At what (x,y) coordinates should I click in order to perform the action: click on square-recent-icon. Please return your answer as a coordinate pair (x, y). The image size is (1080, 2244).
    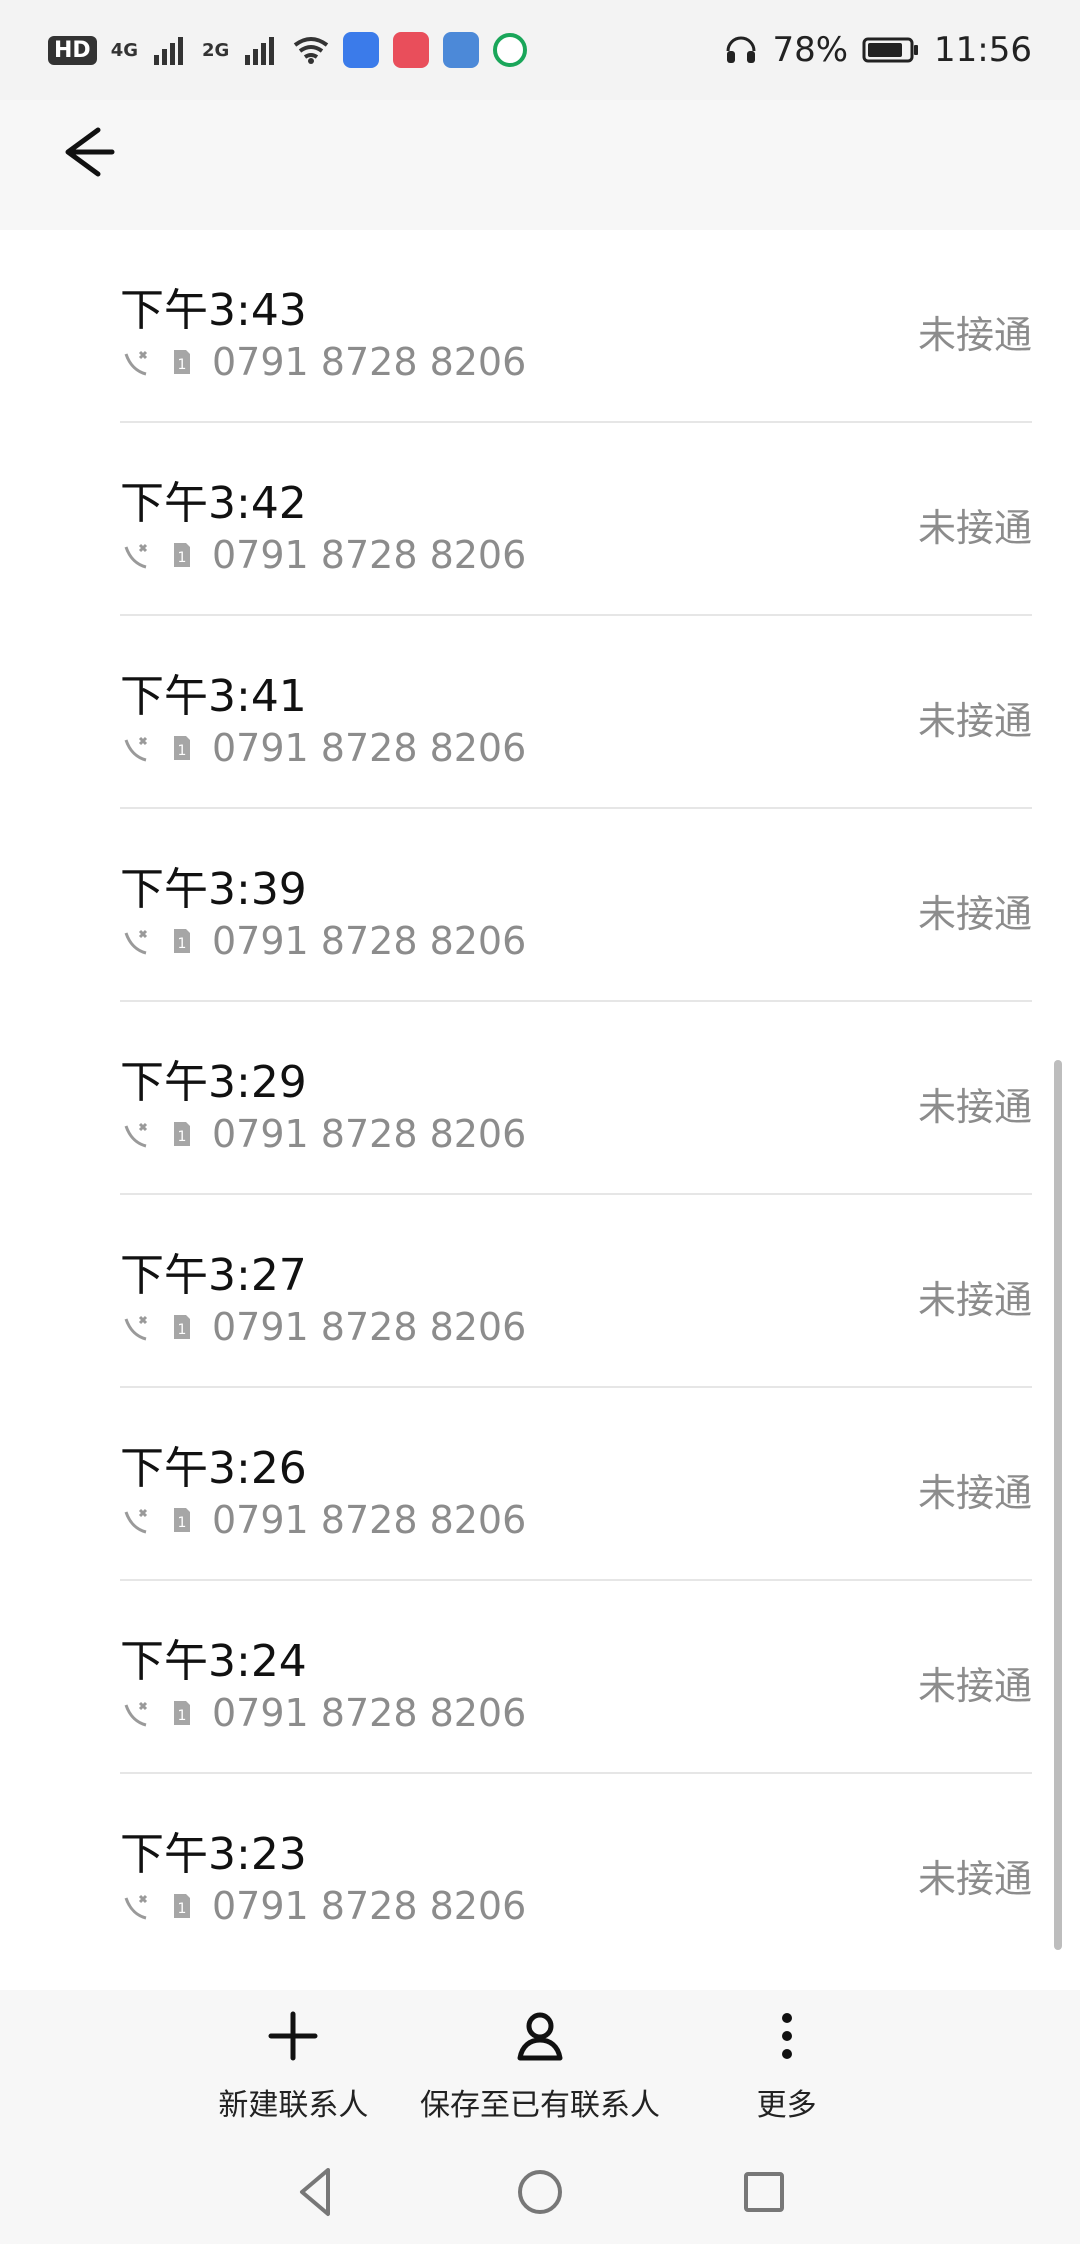
    Looking at the image, I should click on (764, 2192).